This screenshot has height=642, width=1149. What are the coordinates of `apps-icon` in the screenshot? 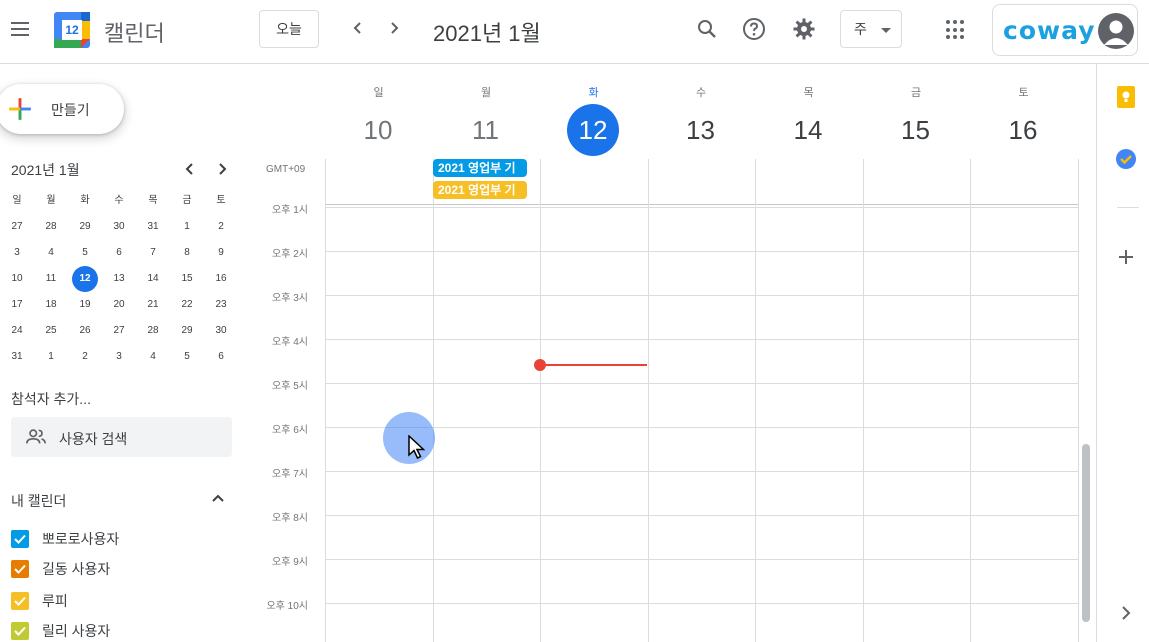 It's located at (956, 30).